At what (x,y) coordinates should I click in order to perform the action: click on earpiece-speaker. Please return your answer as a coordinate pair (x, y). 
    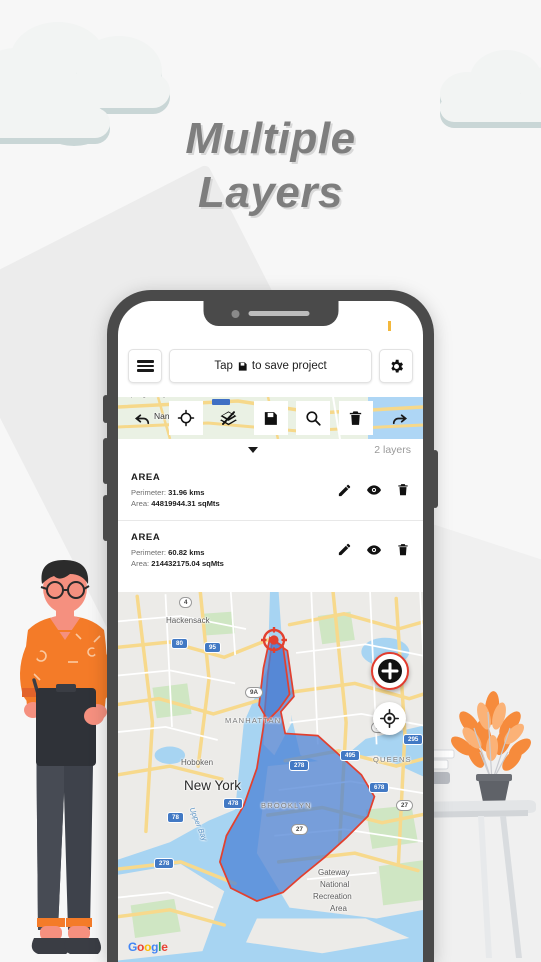
    Looking at the image, I should click on (279, 313).